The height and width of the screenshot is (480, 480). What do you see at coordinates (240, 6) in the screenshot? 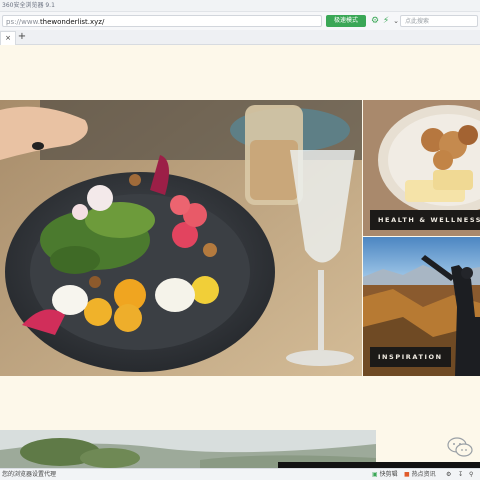
I see `window-titlebar: 360安全浏览器 9.1` at bounding box center [240, 6].